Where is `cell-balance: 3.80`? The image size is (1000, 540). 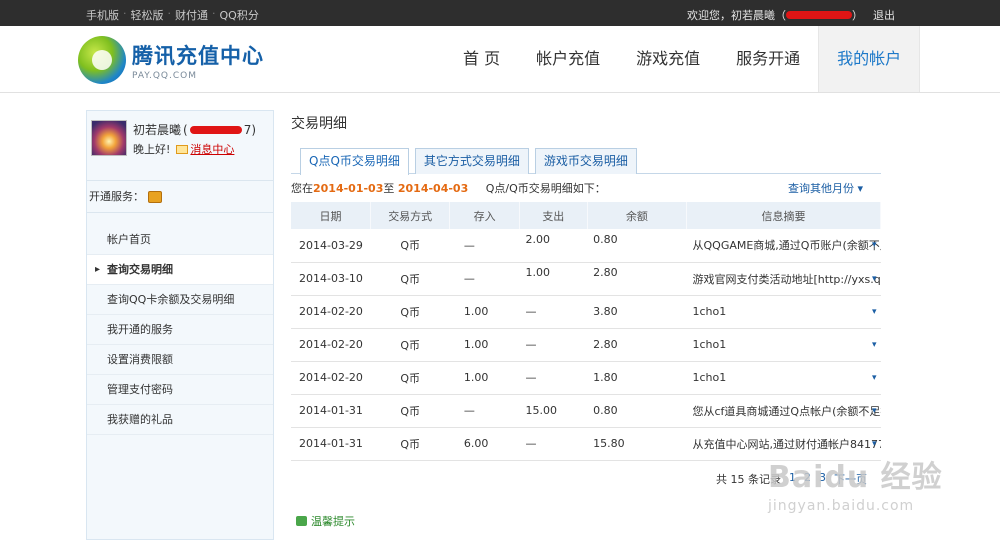
cell-balance: 3.80 is located at coordinates (637, 312).